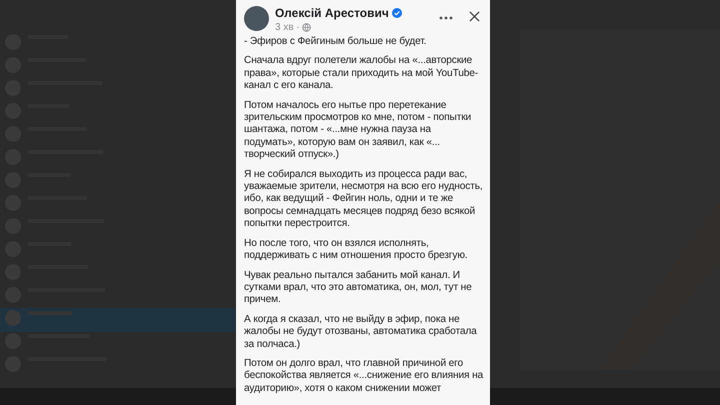  What do you see at coordinates (336, 42) in the screenshot?
I see `post-paragraph: - Эфиров с Фейгиным больше не будет.` at bounding box center [336, 42].